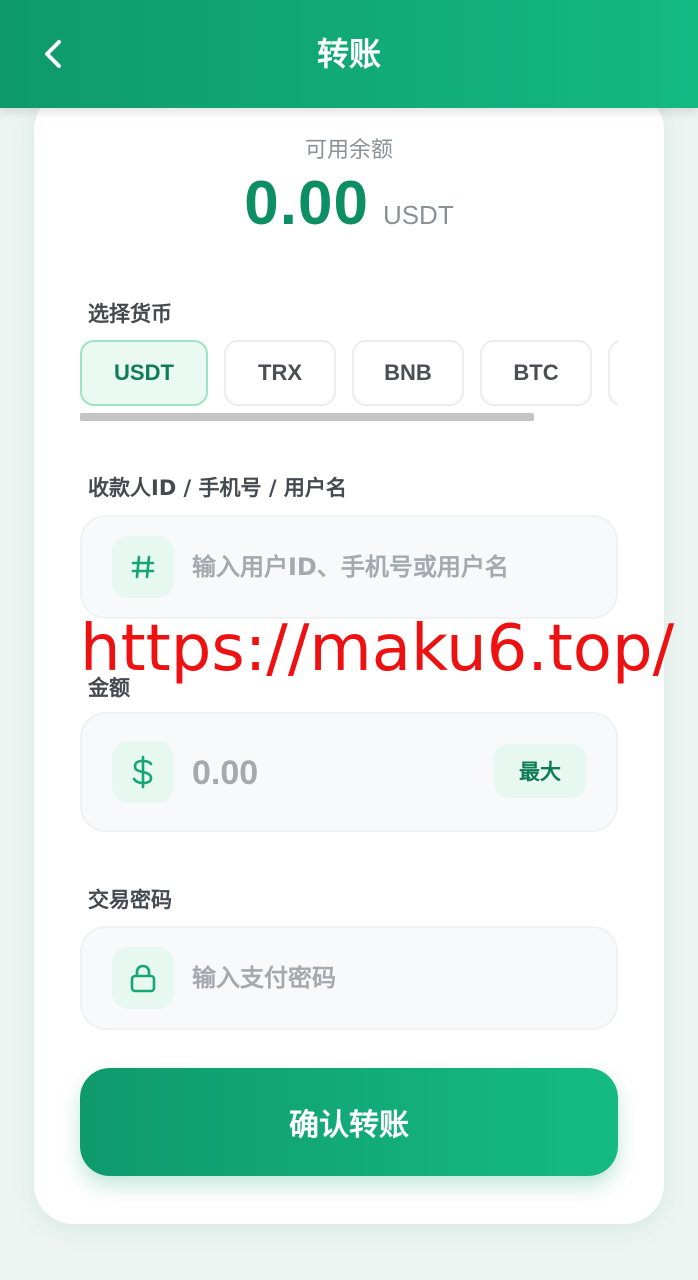 The width and height of the screenshot is (698, 1280). I want to click on currency-chip-btc: BTC, so click(536, 373).